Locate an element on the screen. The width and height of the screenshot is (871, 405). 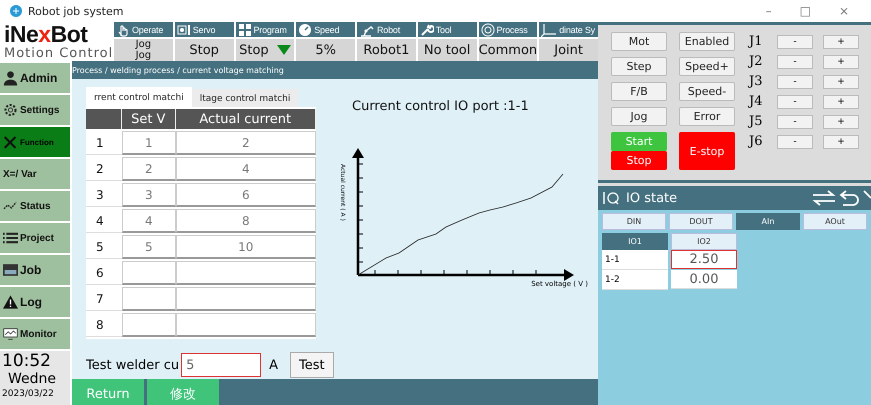
window-control: – is located at coordinates (769, 11).